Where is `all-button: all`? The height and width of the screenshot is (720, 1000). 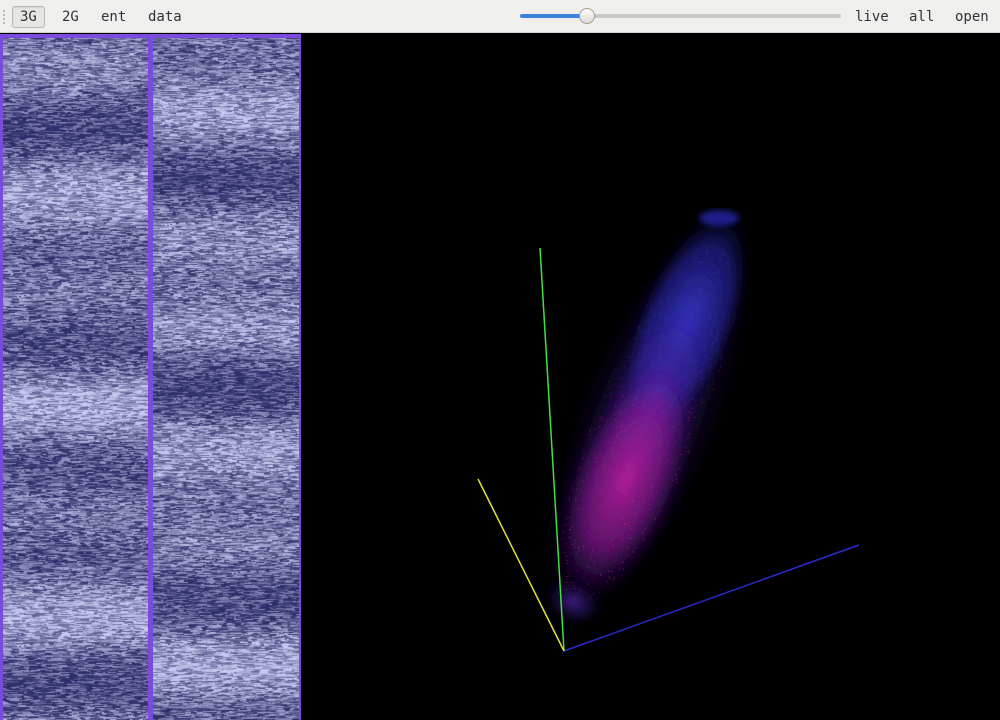 all-button: all is located at coordinates (921, 17).